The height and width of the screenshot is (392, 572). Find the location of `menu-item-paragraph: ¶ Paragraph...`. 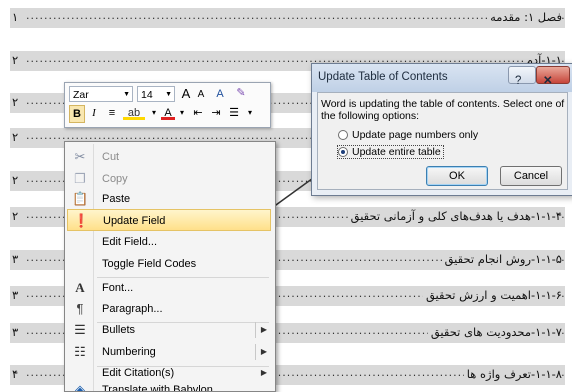

menu-item-paragraph: ¶ Paragraph... is located at coordinates (169, 309).